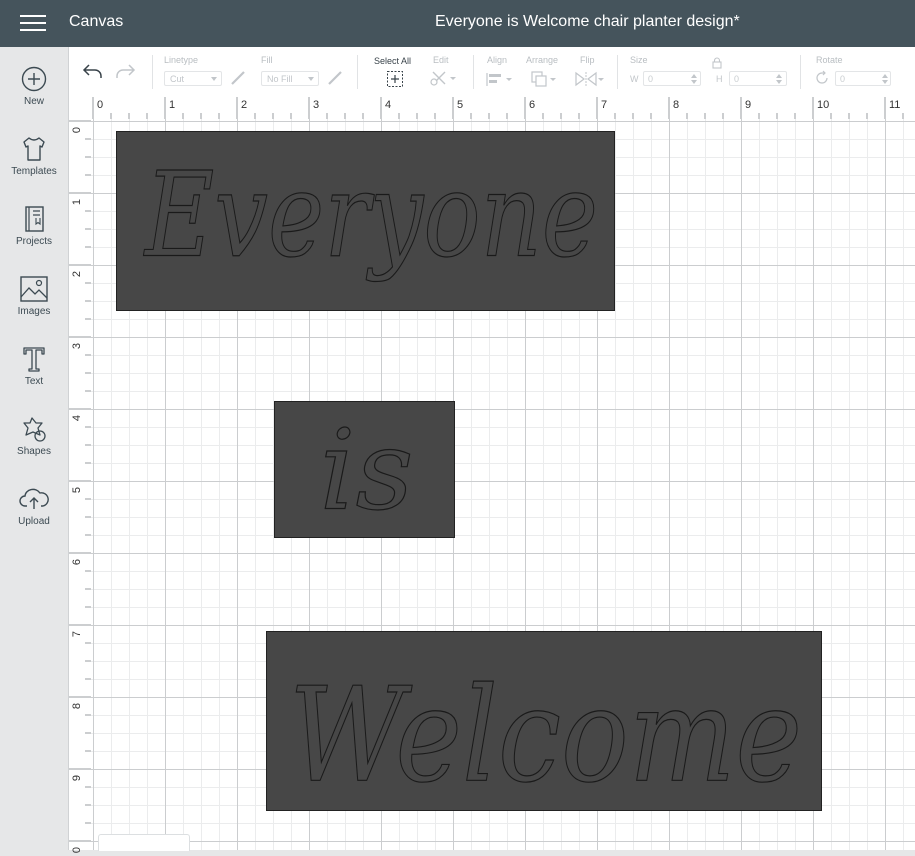  I want to click on ruler-y-label: 7, so click(77, 634).